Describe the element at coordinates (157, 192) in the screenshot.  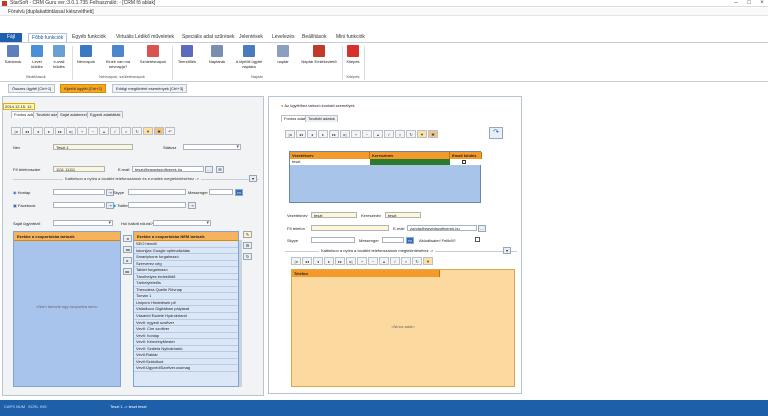
I see `skype-field` at that location.